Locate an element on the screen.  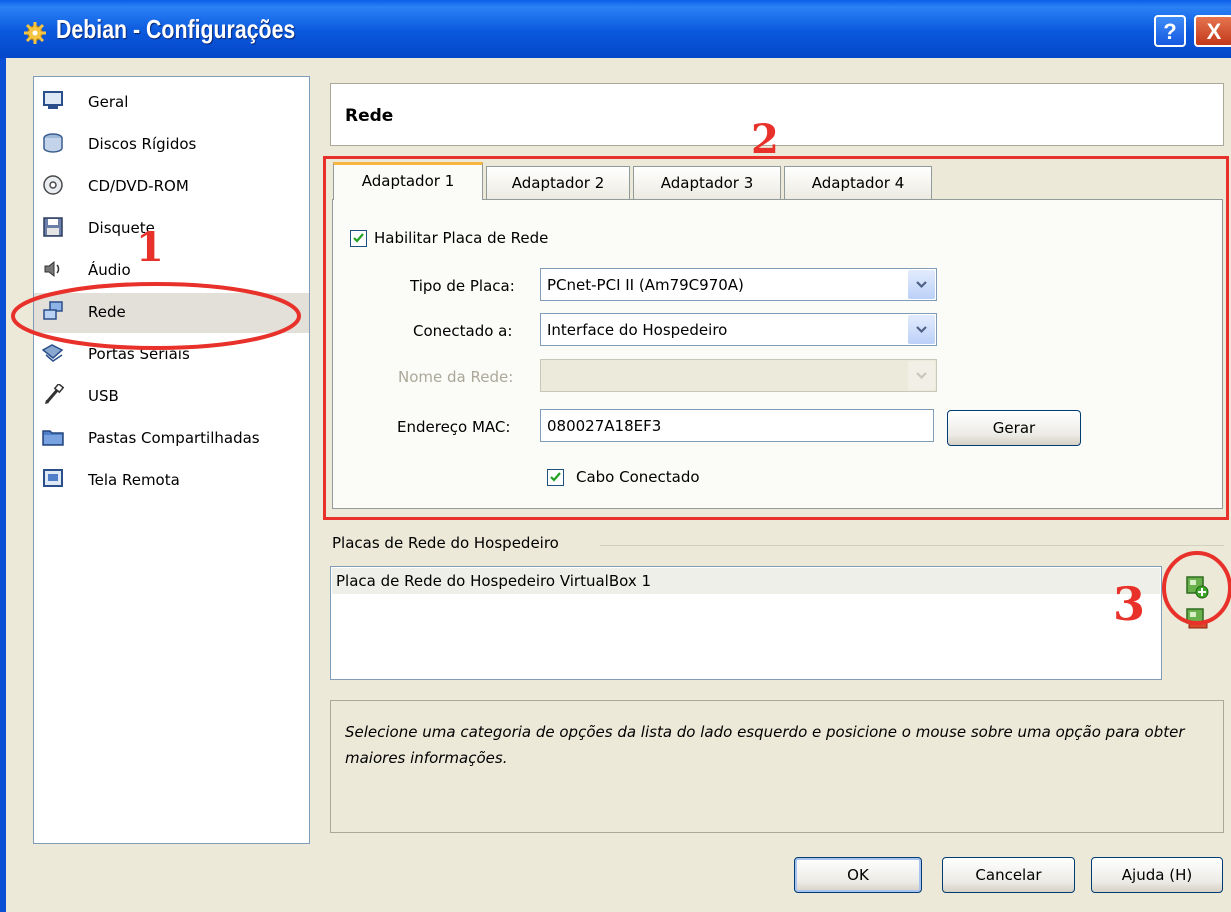
annotation-number-1: 1 is located at coordinates (150, 247).